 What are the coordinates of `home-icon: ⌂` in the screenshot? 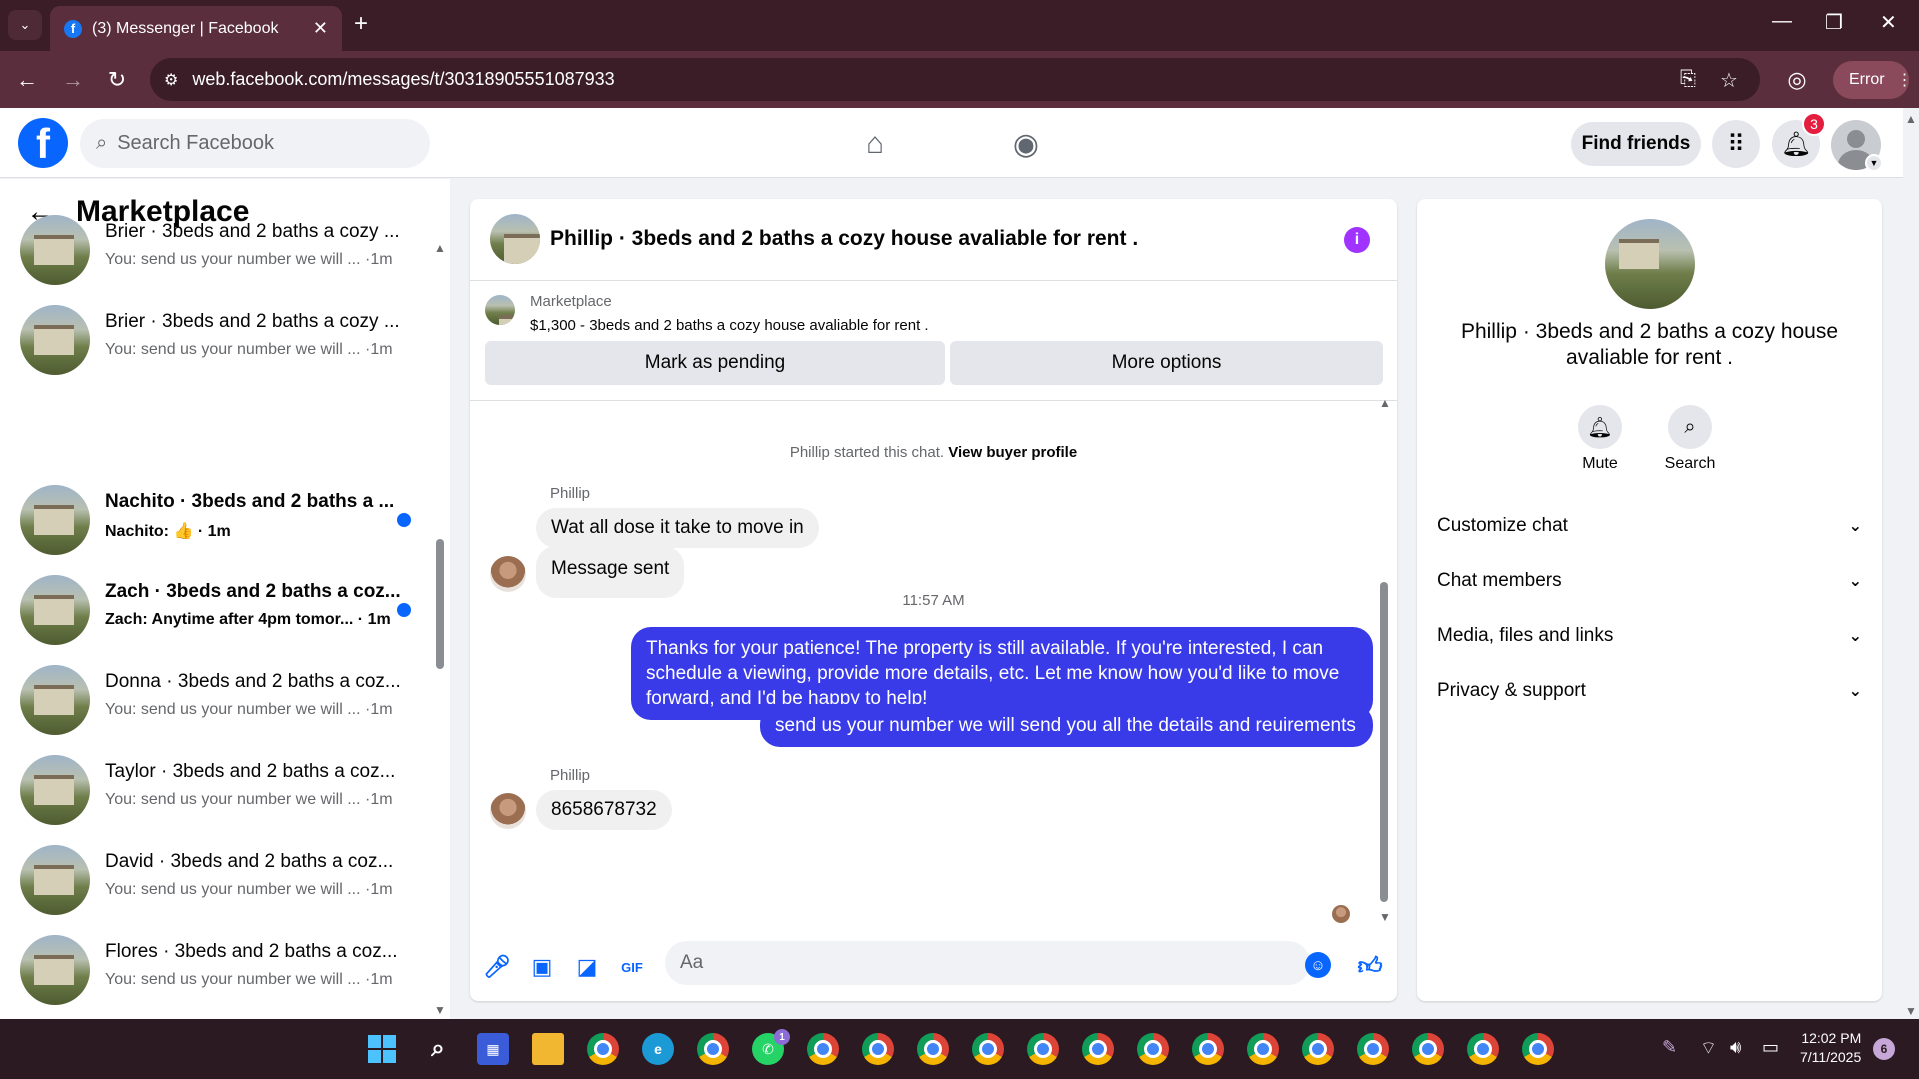 It's located at (875, 144).